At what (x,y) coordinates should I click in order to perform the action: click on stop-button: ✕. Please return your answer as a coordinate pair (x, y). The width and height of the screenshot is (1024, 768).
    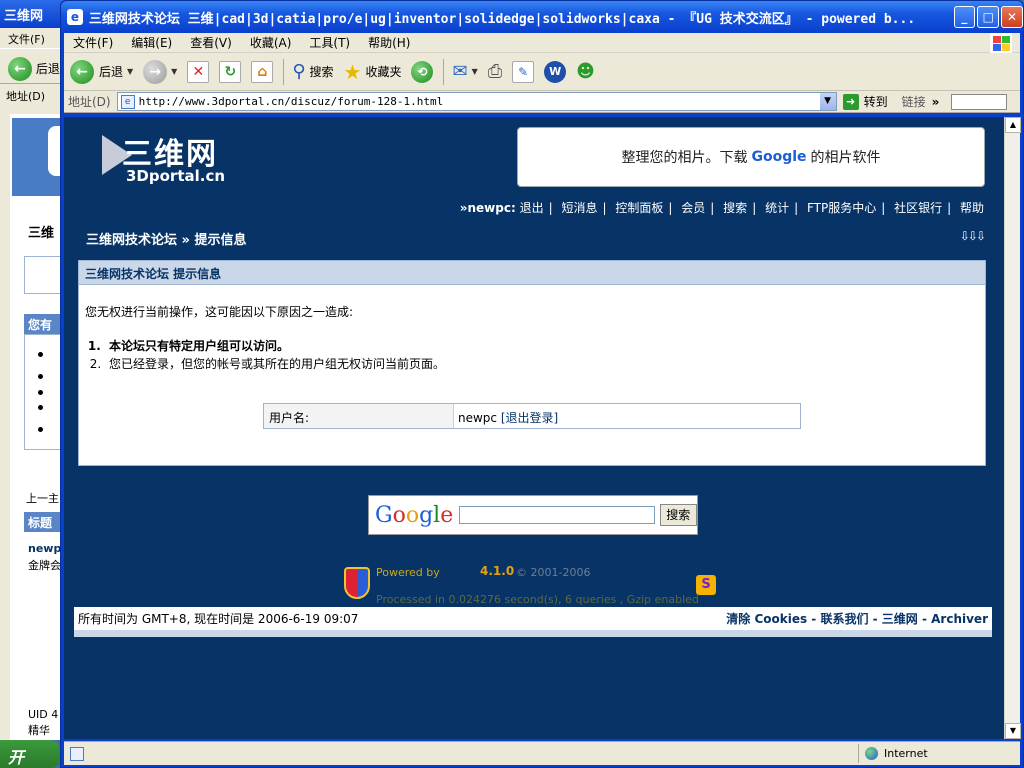
    Looking at the image, I should click on (198, 71).